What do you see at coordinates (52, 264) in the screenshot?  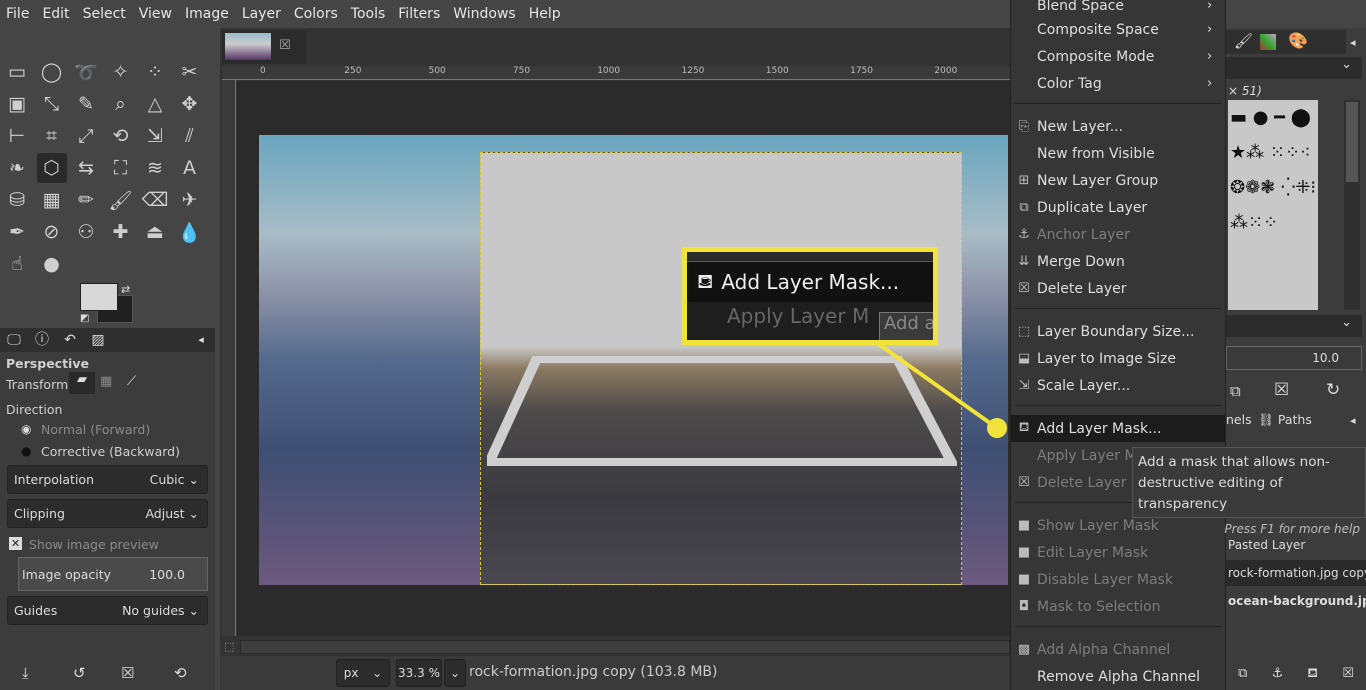 I see `dodge-burn-tool-icon: ●` at bounding box center [52, 264].